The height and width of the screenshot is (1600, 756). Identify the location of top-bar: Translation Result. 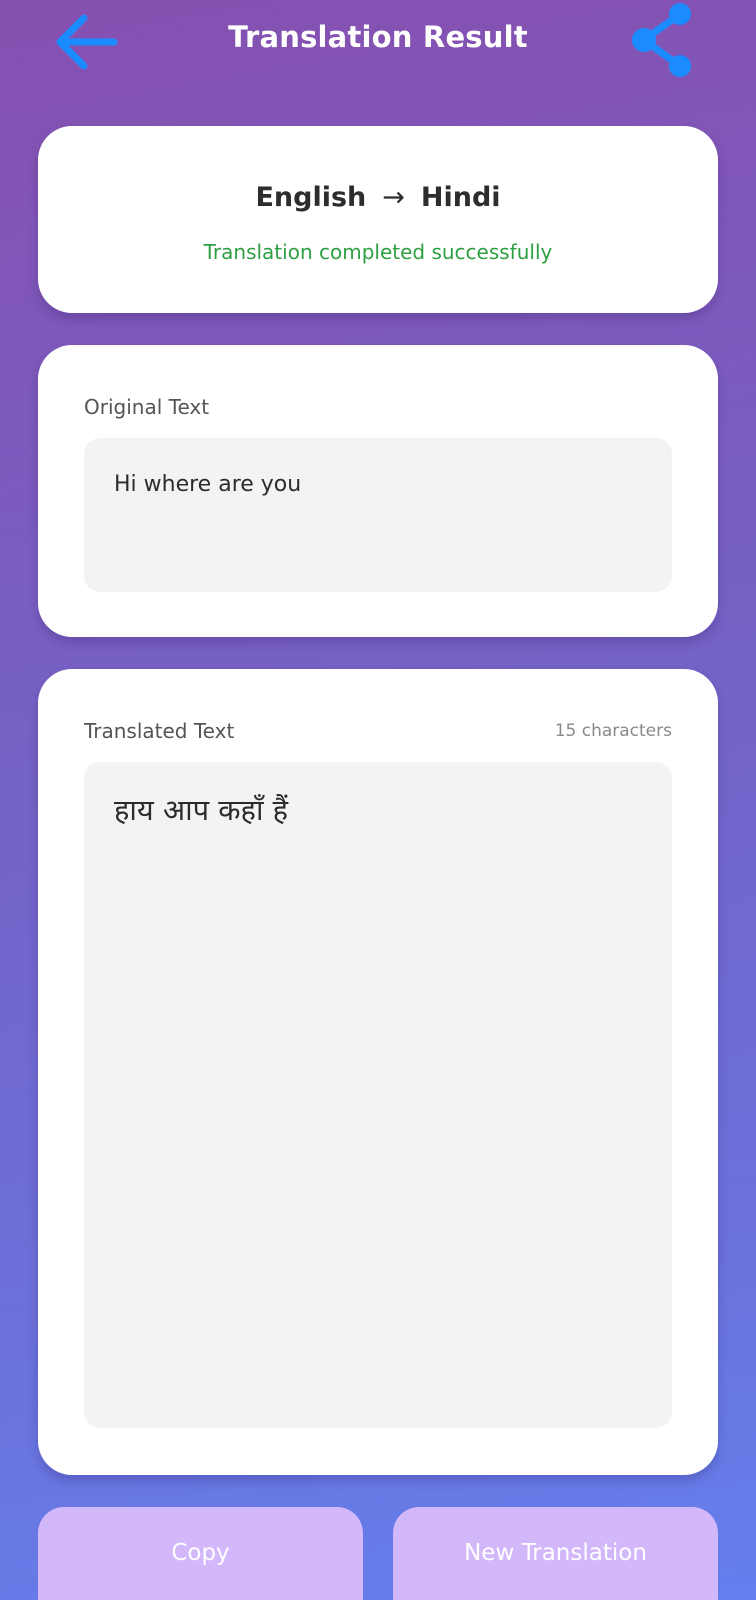
(378, 45).